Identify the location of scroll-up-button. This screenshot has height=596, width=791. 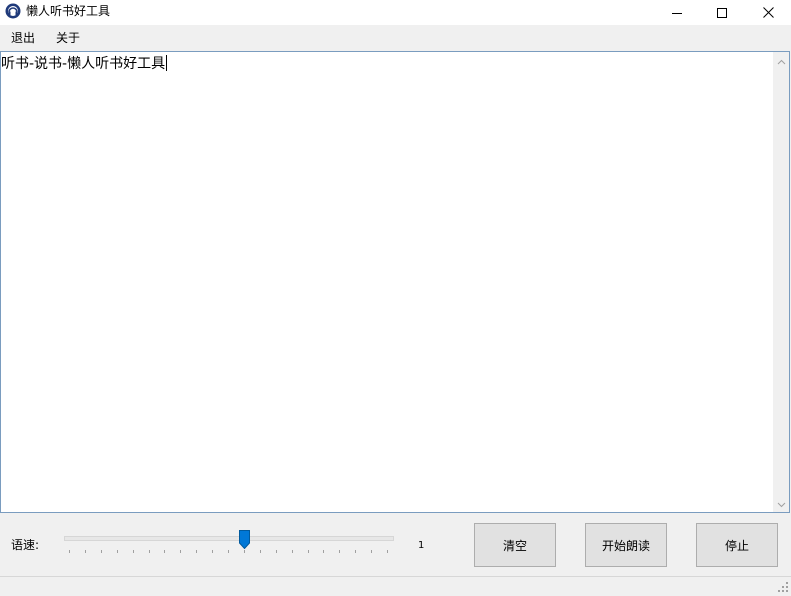
(781, 60).